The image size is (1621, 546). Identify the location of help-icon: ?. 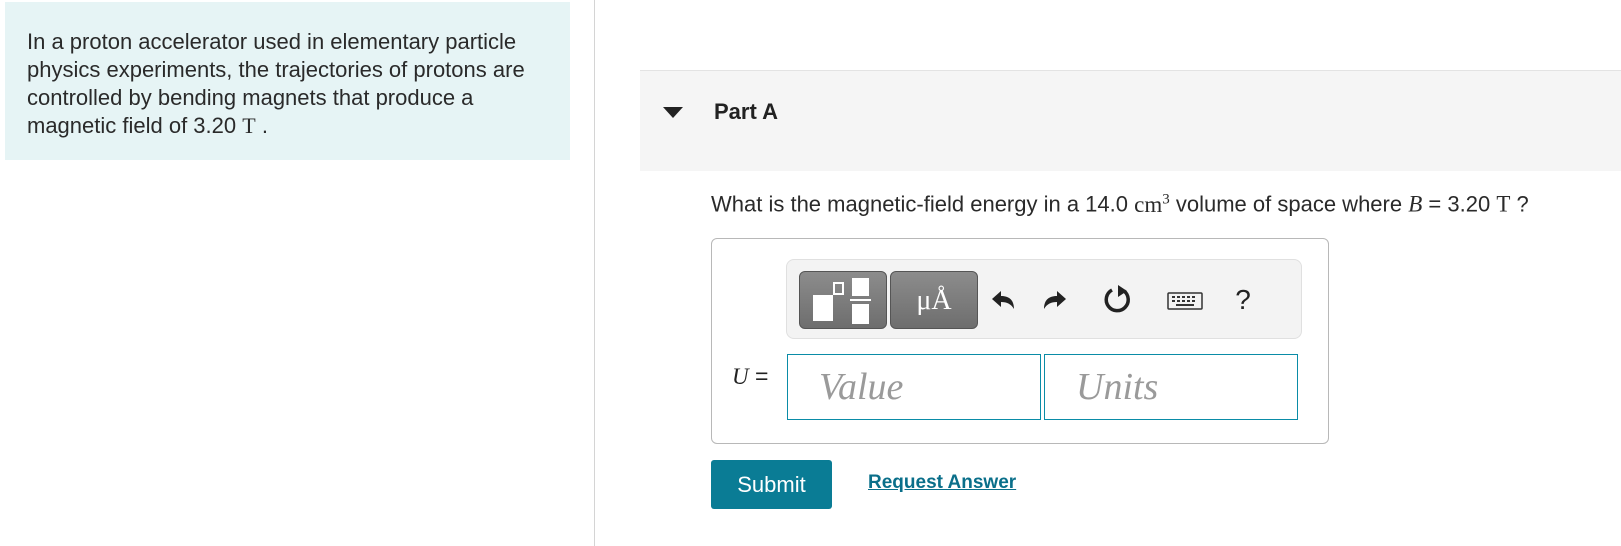
(1243, 300).